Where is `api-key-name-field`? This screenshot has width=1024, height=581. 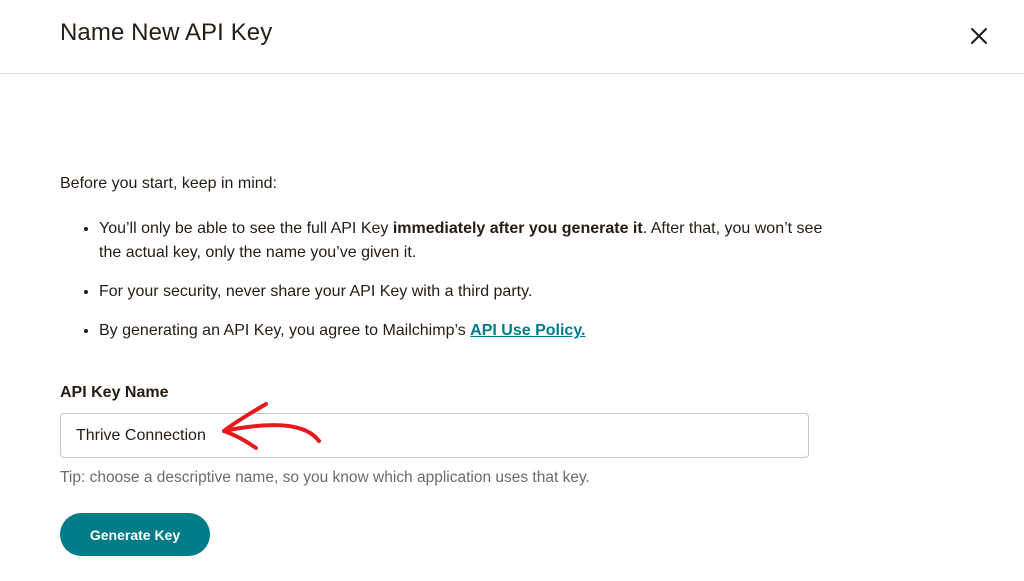 api-key-name-field is located at coordinates (434, 435).